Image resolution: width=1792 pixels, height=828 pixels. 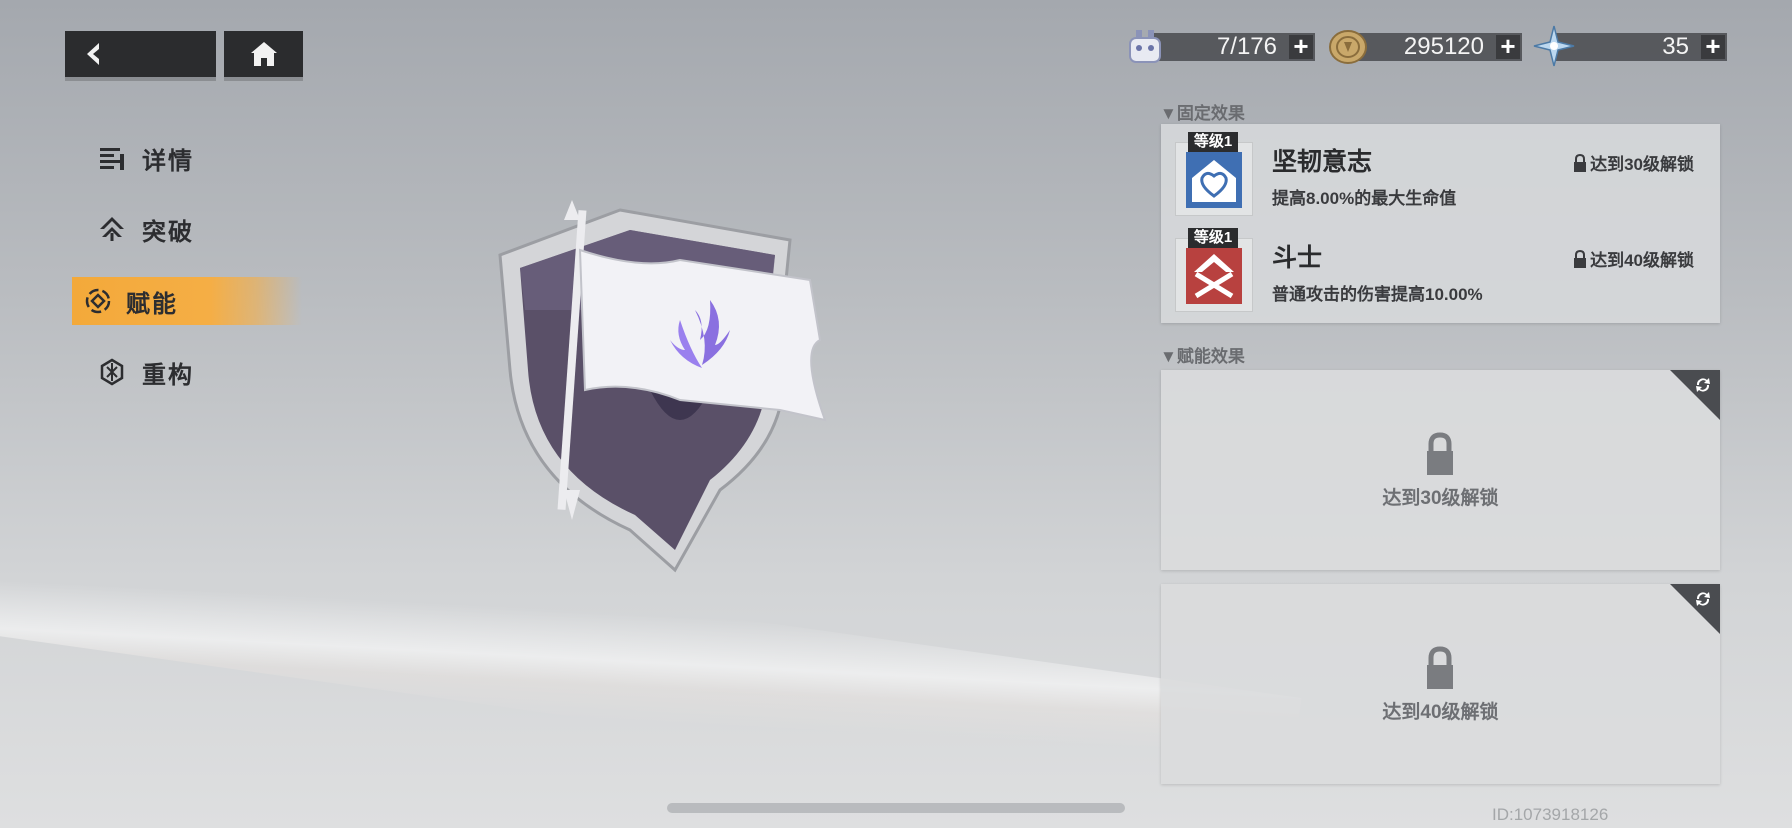 What do you see at coordinates (1443, 46) in the screenshot?
I see `coin-value: 295120` at bounding box center [1443, 46].